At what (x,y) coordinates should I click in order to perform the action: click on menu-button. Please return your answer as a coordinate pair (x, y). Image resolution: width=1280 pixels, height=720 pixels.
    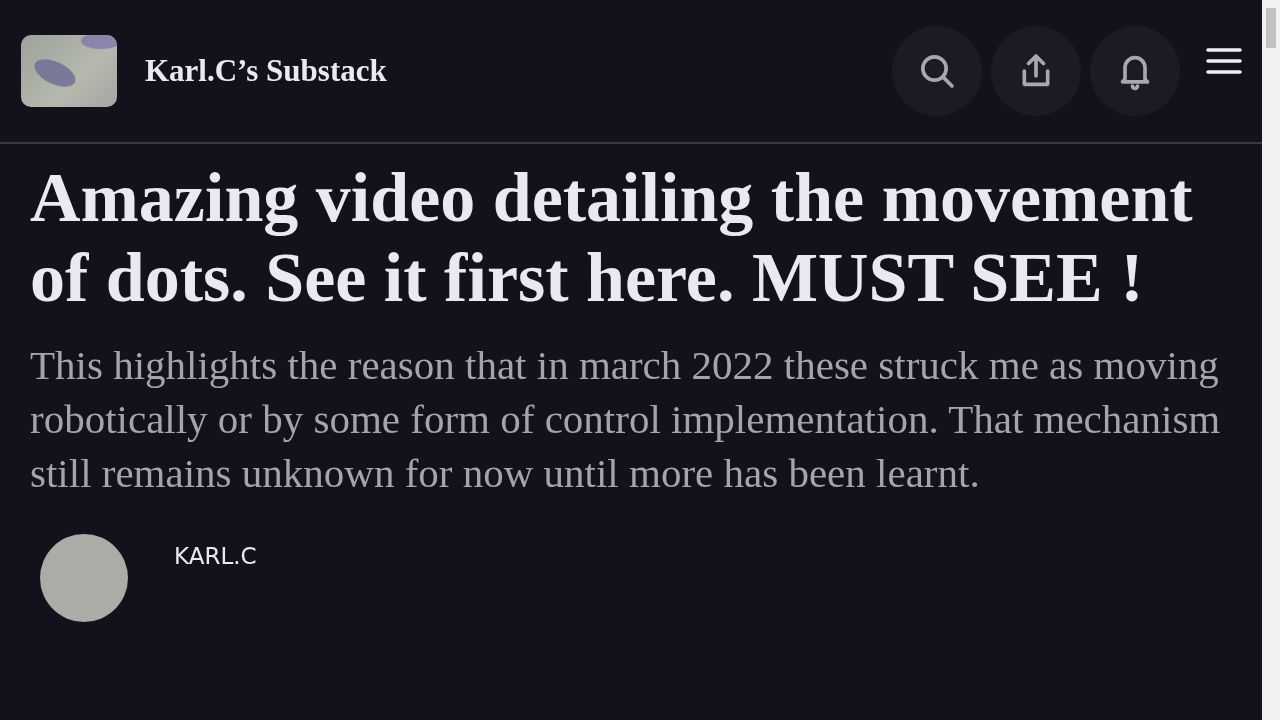
    Looking at the image, I should click on (1224, 61).